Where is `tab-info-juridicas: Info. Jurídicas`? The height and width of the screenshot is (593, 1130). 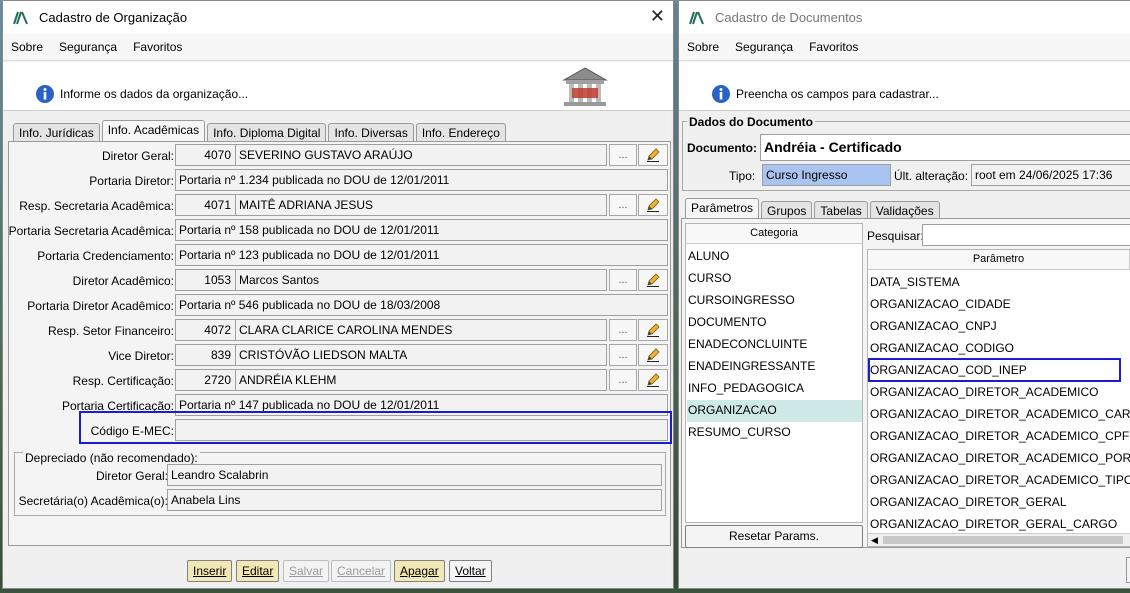
tab-info-juridicas: Info. Jurídicas is located at coordinates (56, 132).